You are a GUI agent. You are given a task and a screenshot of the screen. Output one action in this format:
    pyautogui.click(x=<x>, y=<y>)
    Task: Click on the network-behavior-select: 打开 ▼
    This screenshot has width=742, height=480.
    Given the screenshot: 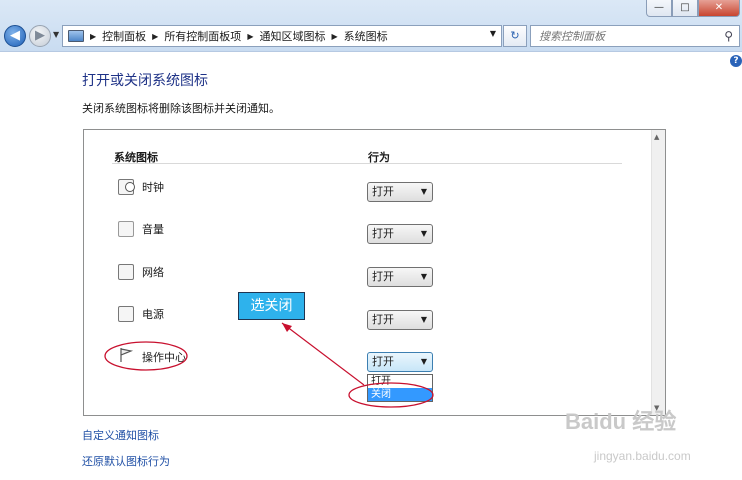 What is the action you would take?
    pyautogui.click(x=400, y=277)
    